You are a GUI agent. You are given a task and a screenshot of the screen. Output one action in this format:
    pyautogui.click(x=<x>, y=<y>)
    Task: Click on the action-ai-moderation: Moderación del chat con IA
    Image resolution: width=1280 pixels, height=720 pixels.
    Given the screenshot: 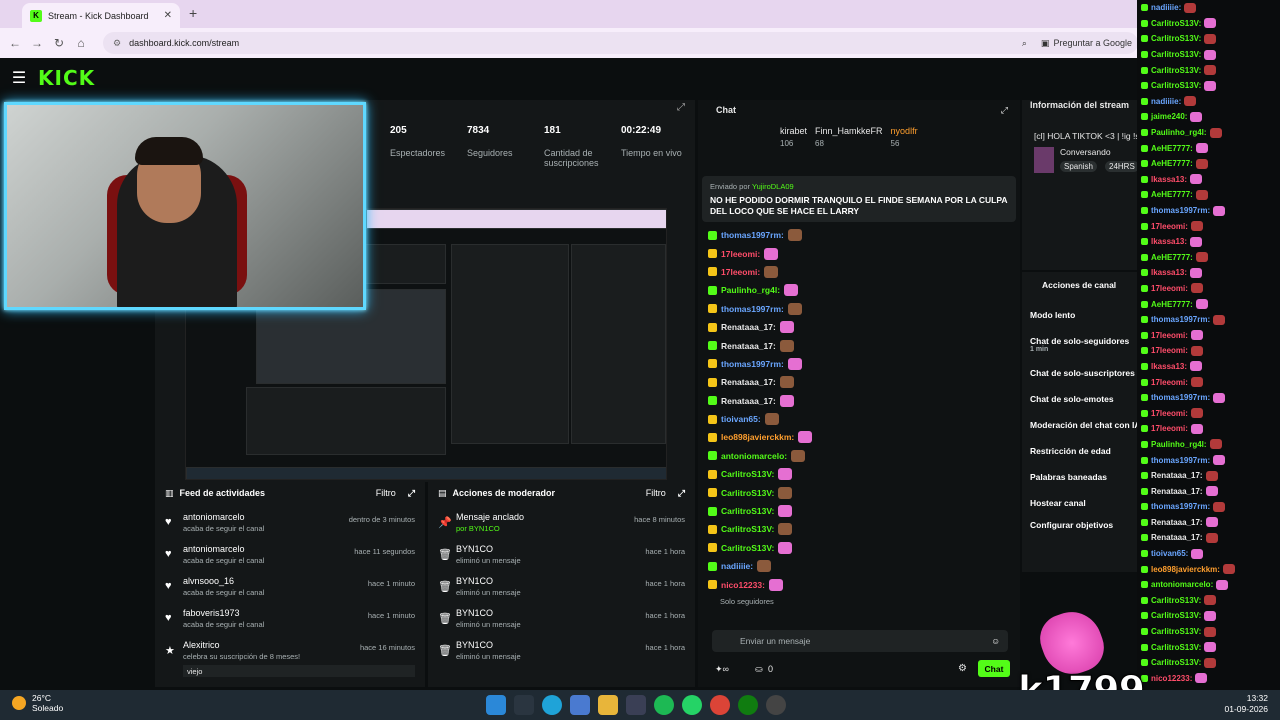 What is the action you would take?
    pyautogui.click(x=1085, y=433)
    